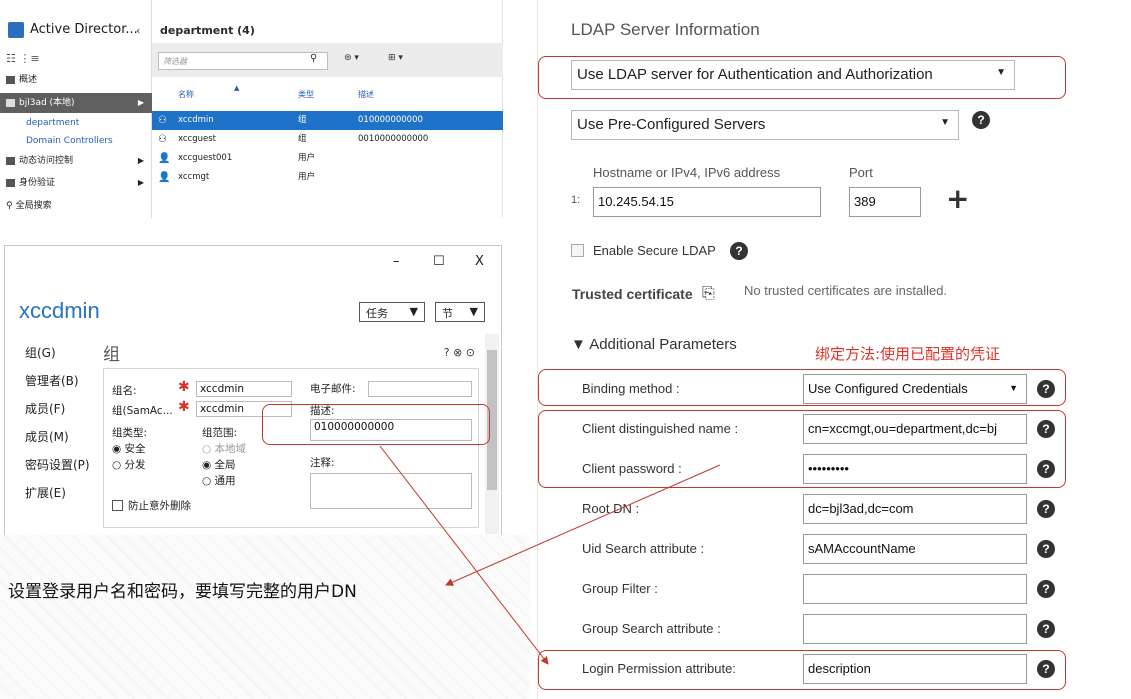 Image resolution: width=1131 pixels, height=699 pixels. I want to click on group-search-attribute-input, so click(915, 629).